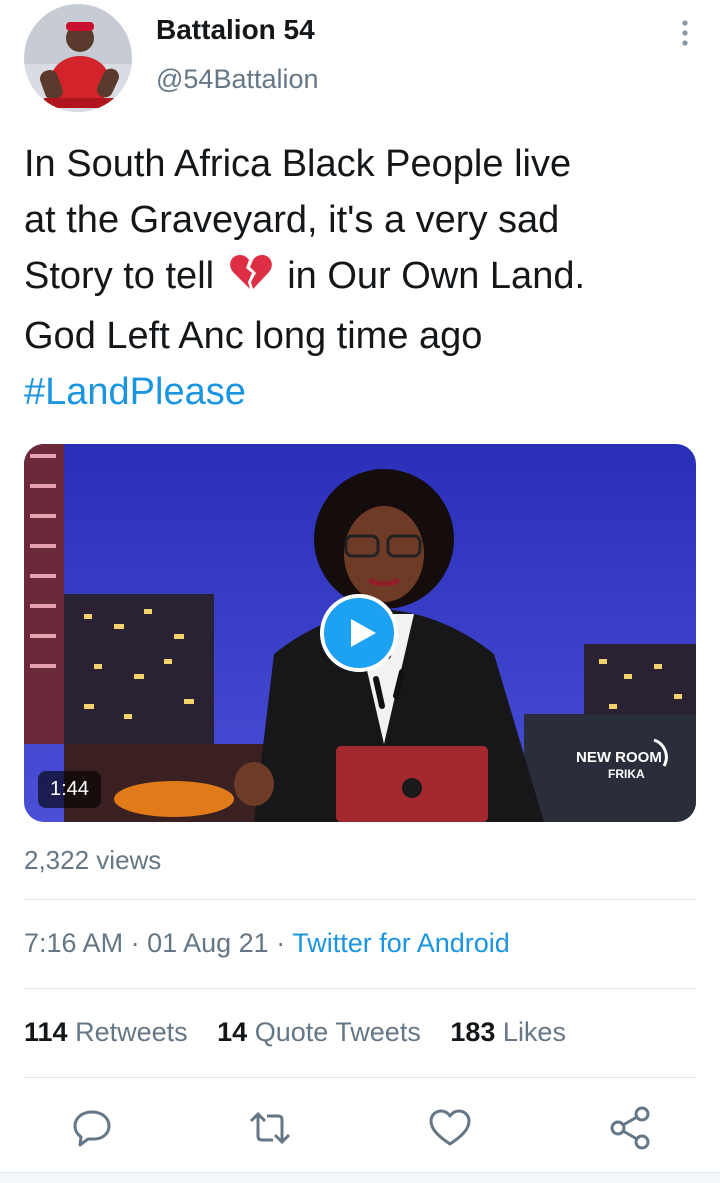  What do you see at coordinates (450, 1128) in the screenshot?
I see `like-icon` at bounding box center [450, 1128].